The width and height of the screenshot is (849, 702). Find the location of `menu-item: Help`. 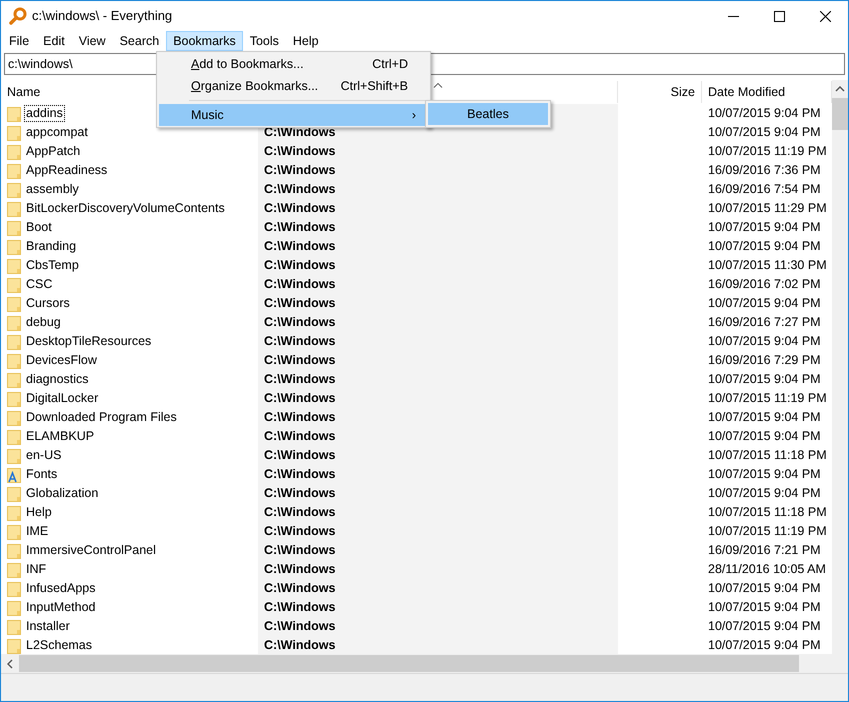

menu-item: Help is located at coordinates (306, 41).